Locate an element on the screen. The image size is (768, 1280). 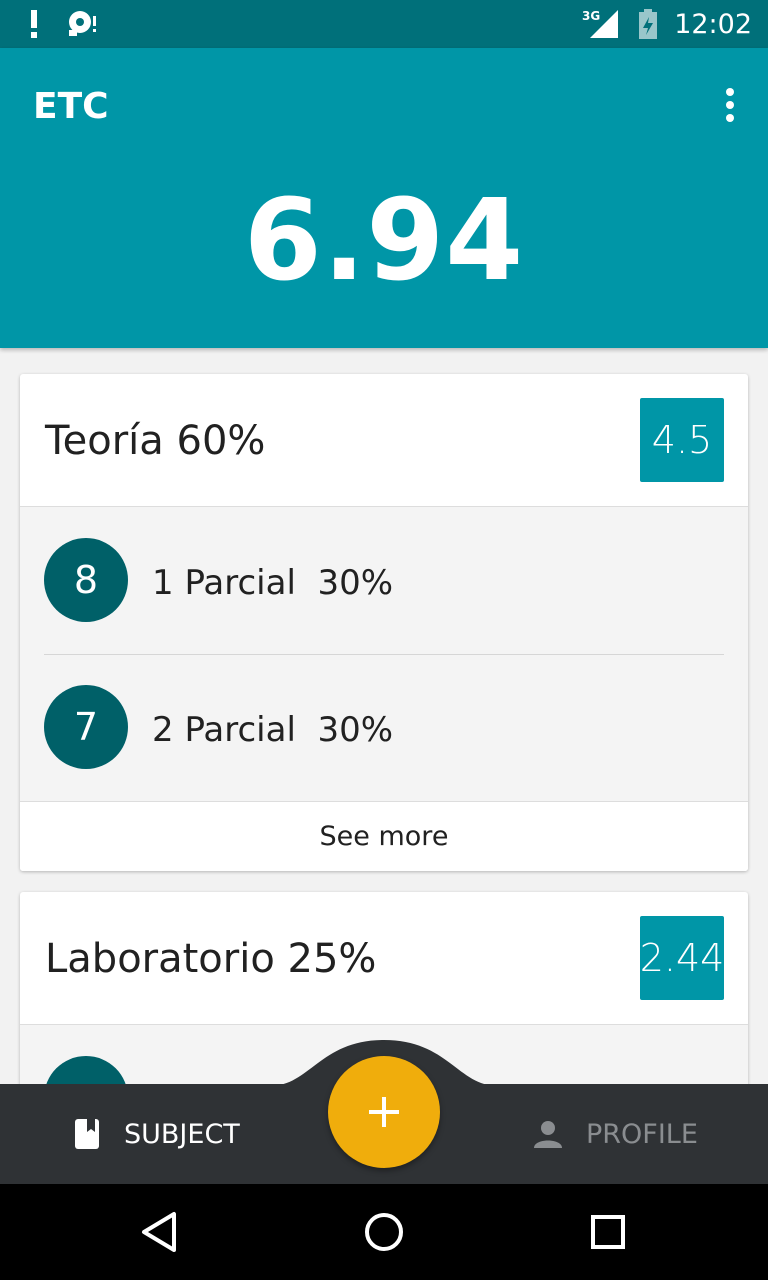
battery-icon is located at coordinates (648, 24).